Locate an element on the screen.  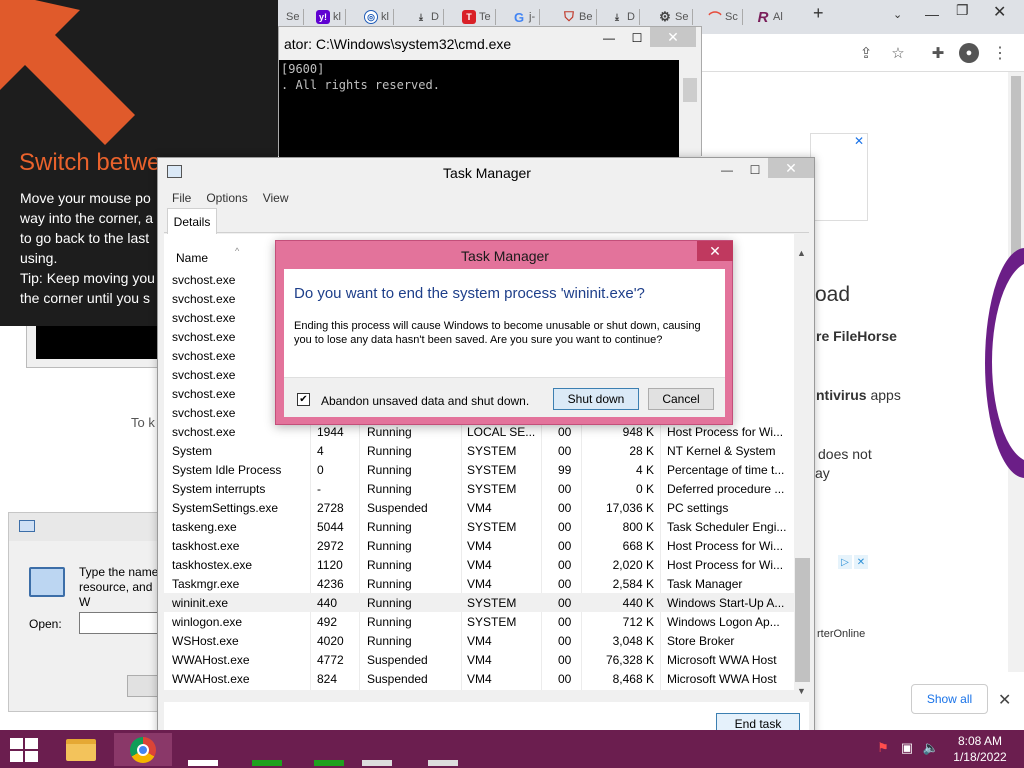
restore-icon: ❐ is located at coordinates (962, 10).